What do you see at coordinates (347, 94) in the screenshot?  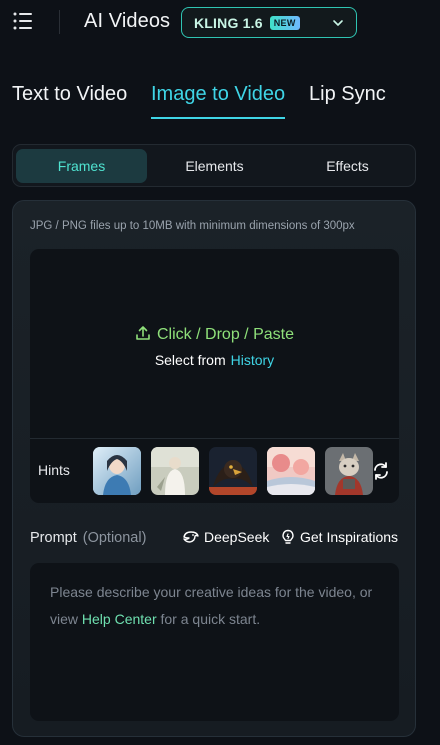 I see `tab-lip-sync: Lip Sync` at bounding box center [347, 94].